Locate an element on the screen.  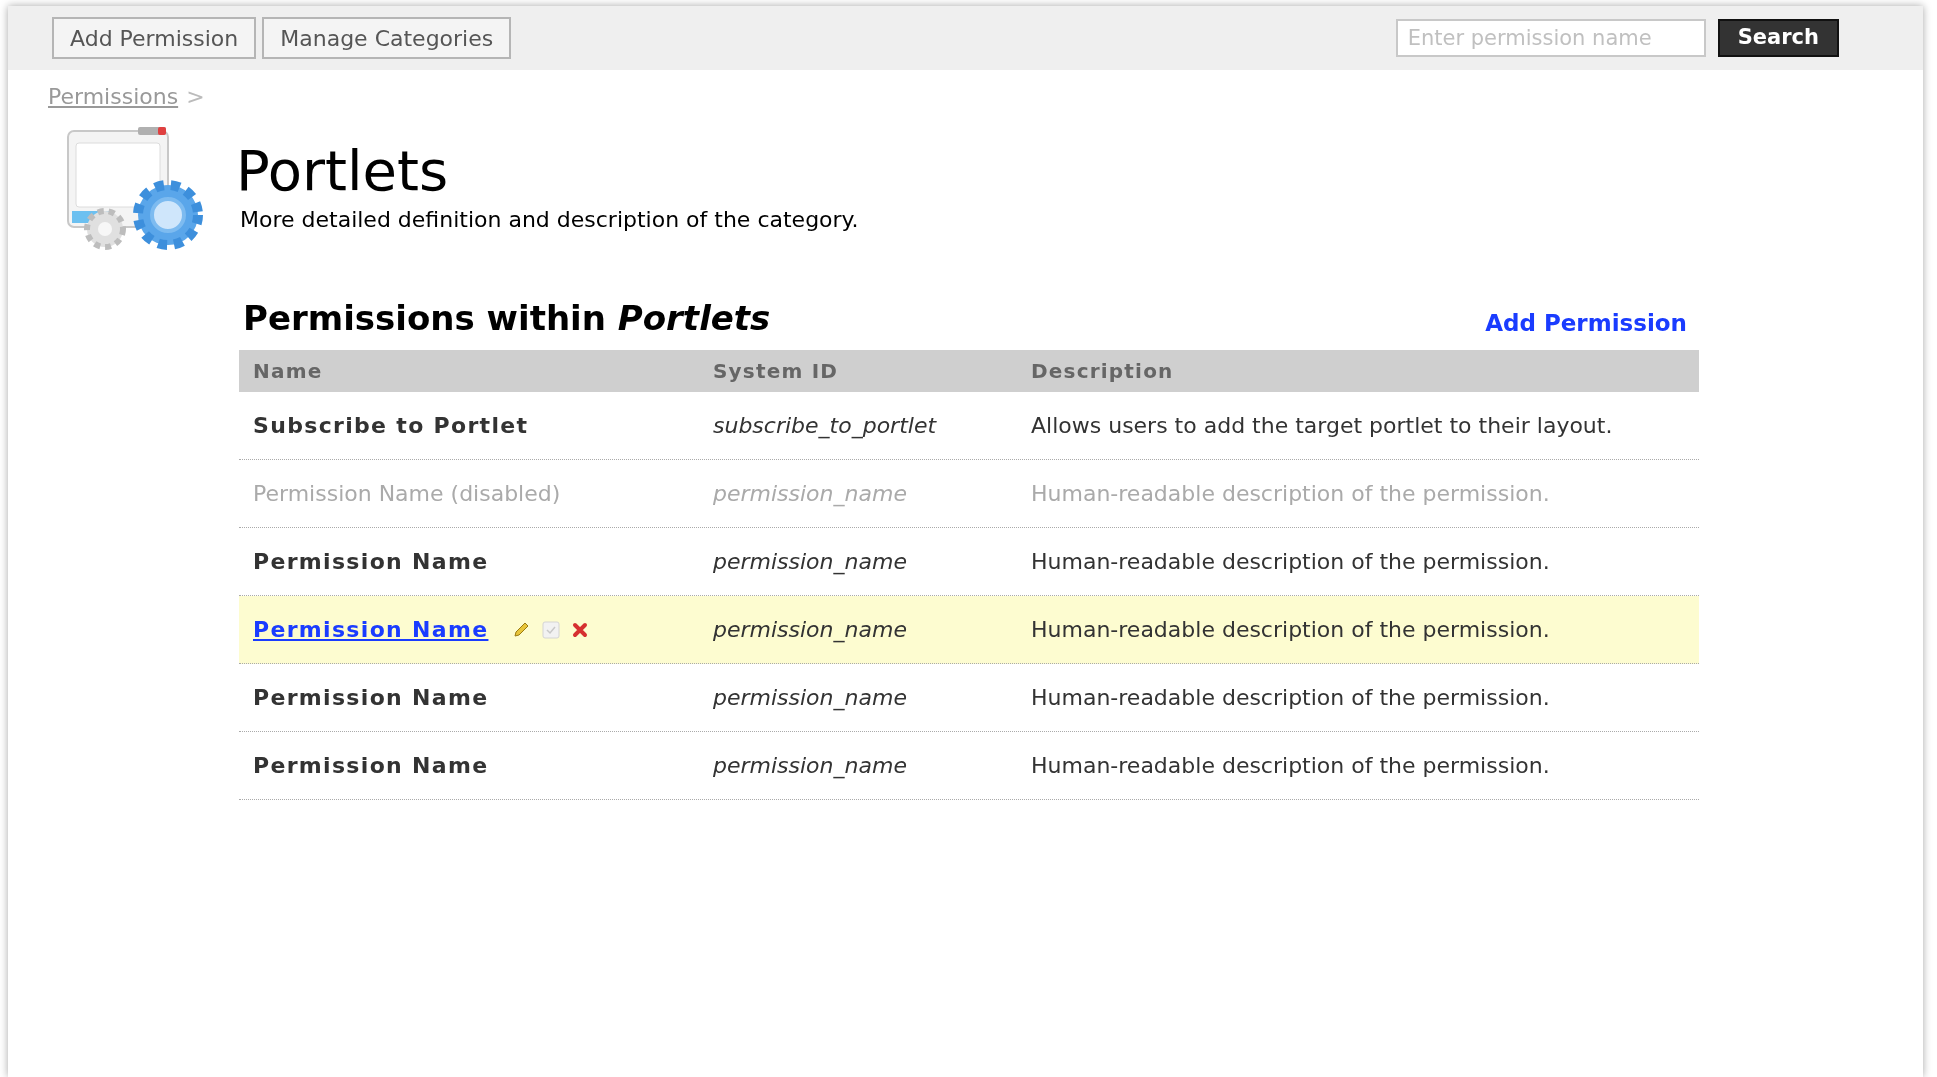
permission-name: Subscribe to Portlet is located at coordinates (391, 426).